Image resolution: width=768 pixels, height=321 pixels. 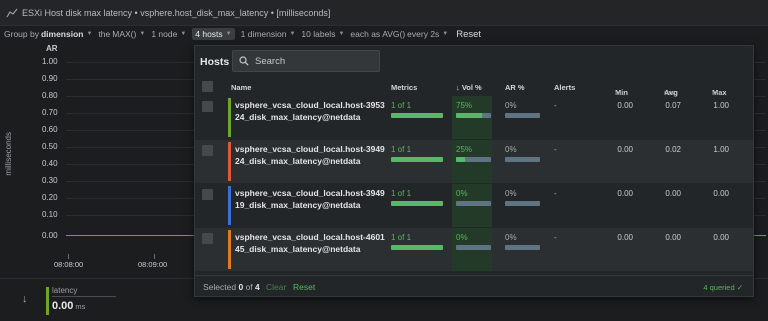 I want to click on chart-icon, so click(x=12, y=13).